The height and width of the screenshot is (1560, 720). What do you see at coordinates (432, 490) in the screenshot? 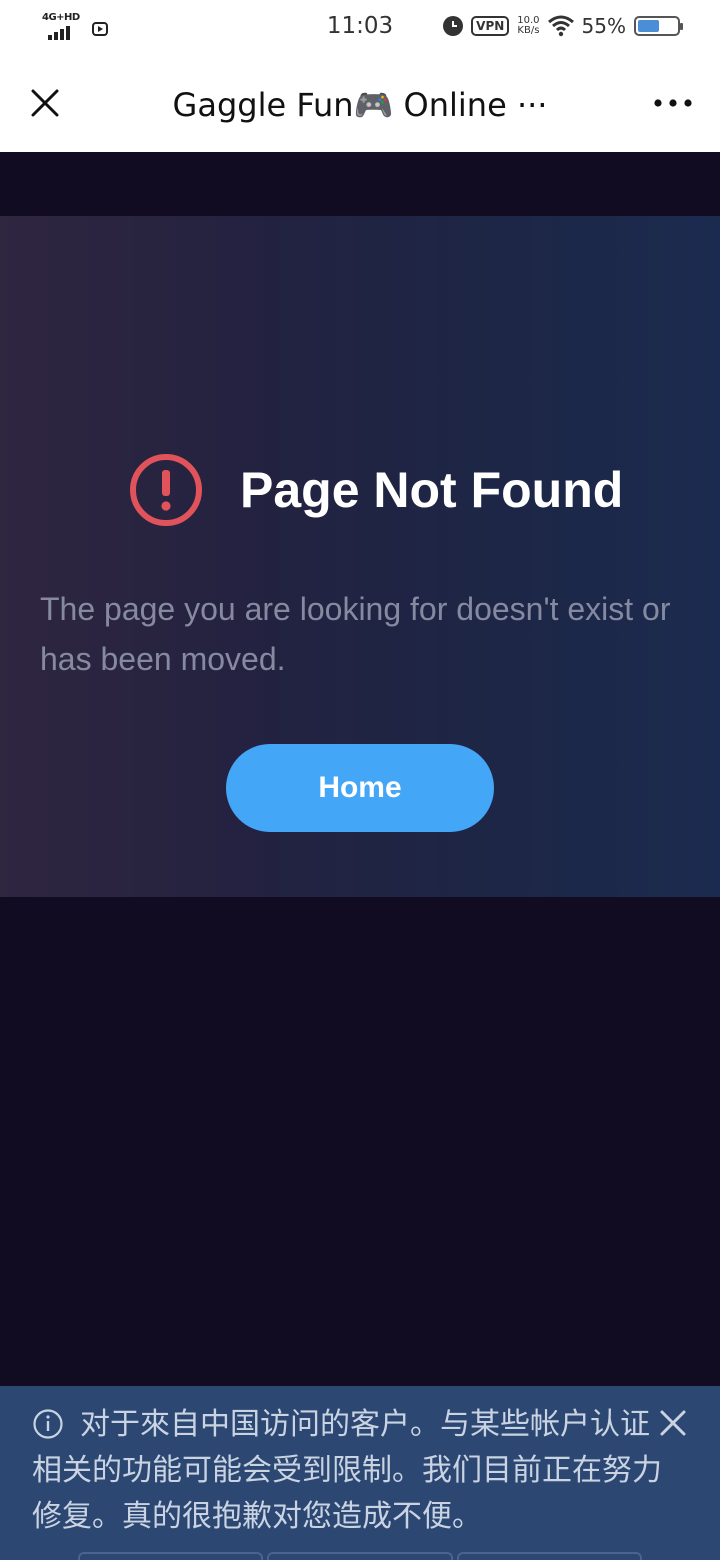
I see `error-title: Page Not Found` at bounding box center [432, 490].